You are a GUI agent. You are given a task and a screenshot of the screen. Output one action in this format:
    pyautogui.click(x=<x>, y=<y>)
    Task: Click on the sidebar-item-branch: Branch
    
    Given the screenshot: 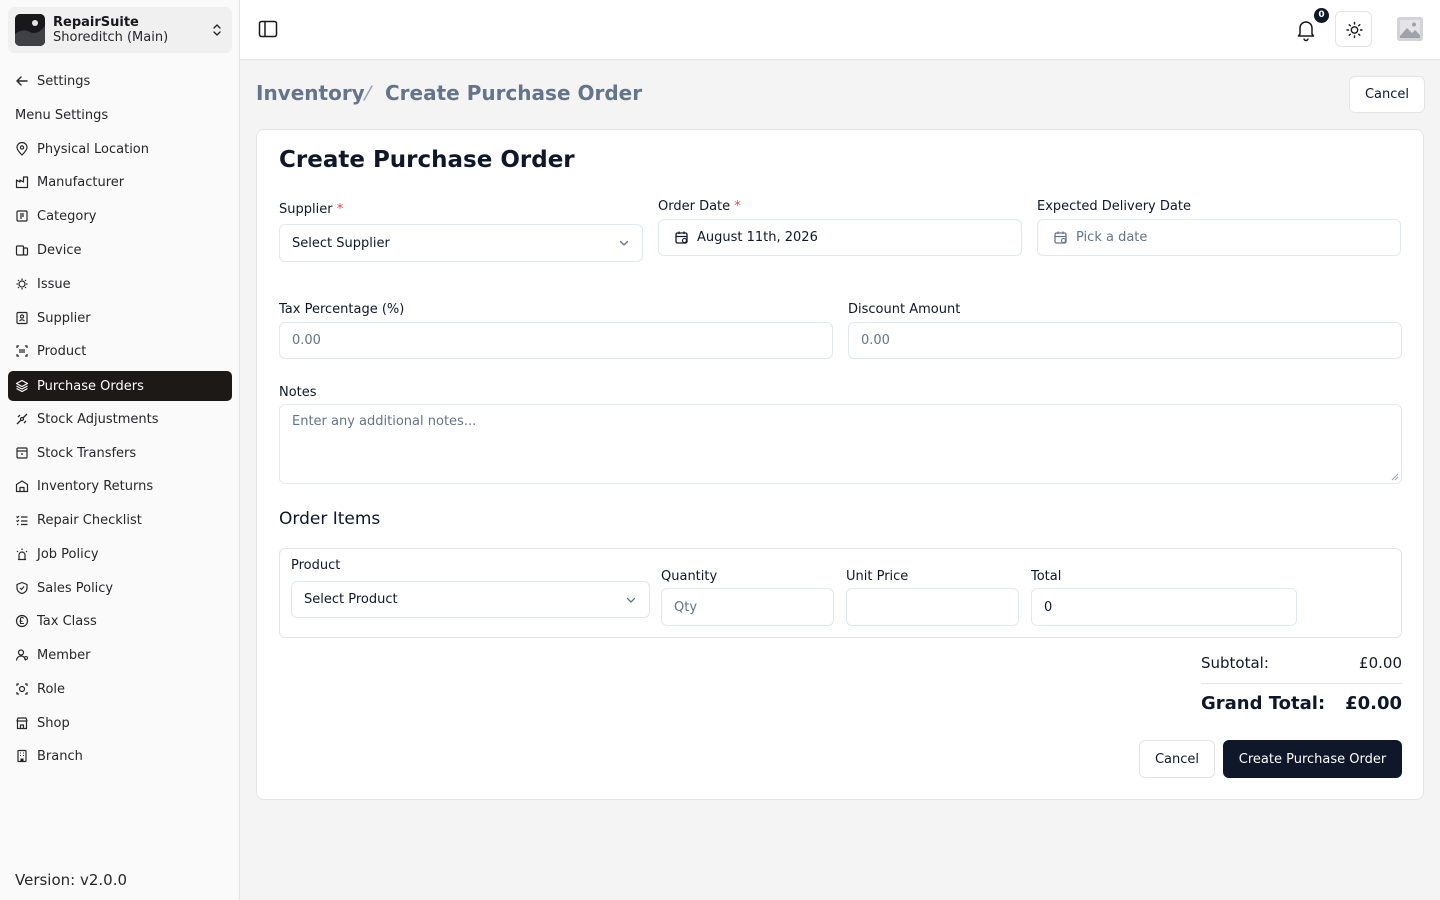 What is the action you would take?
    pyautogui.click(x=120, y=756)
    